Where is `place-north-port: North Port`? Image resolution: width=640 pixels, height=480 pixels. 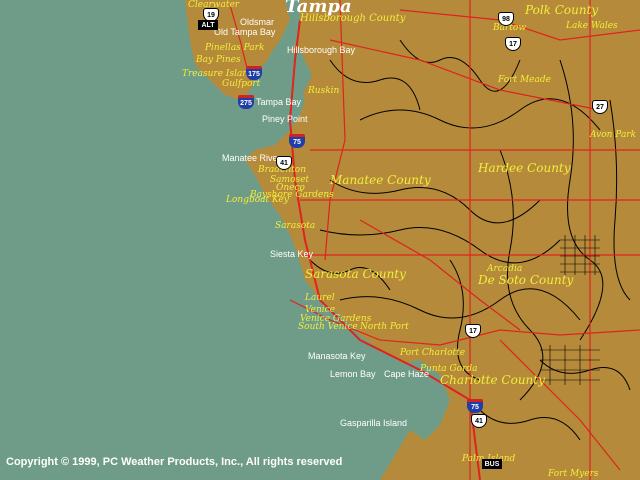 place-north-port: North Port is located at coordinates (384, 327).